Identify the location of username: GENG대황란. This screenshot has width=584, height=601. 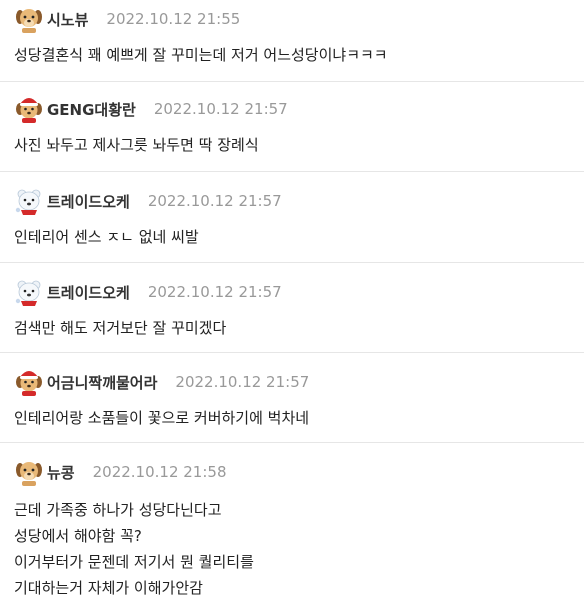
(91, 109).